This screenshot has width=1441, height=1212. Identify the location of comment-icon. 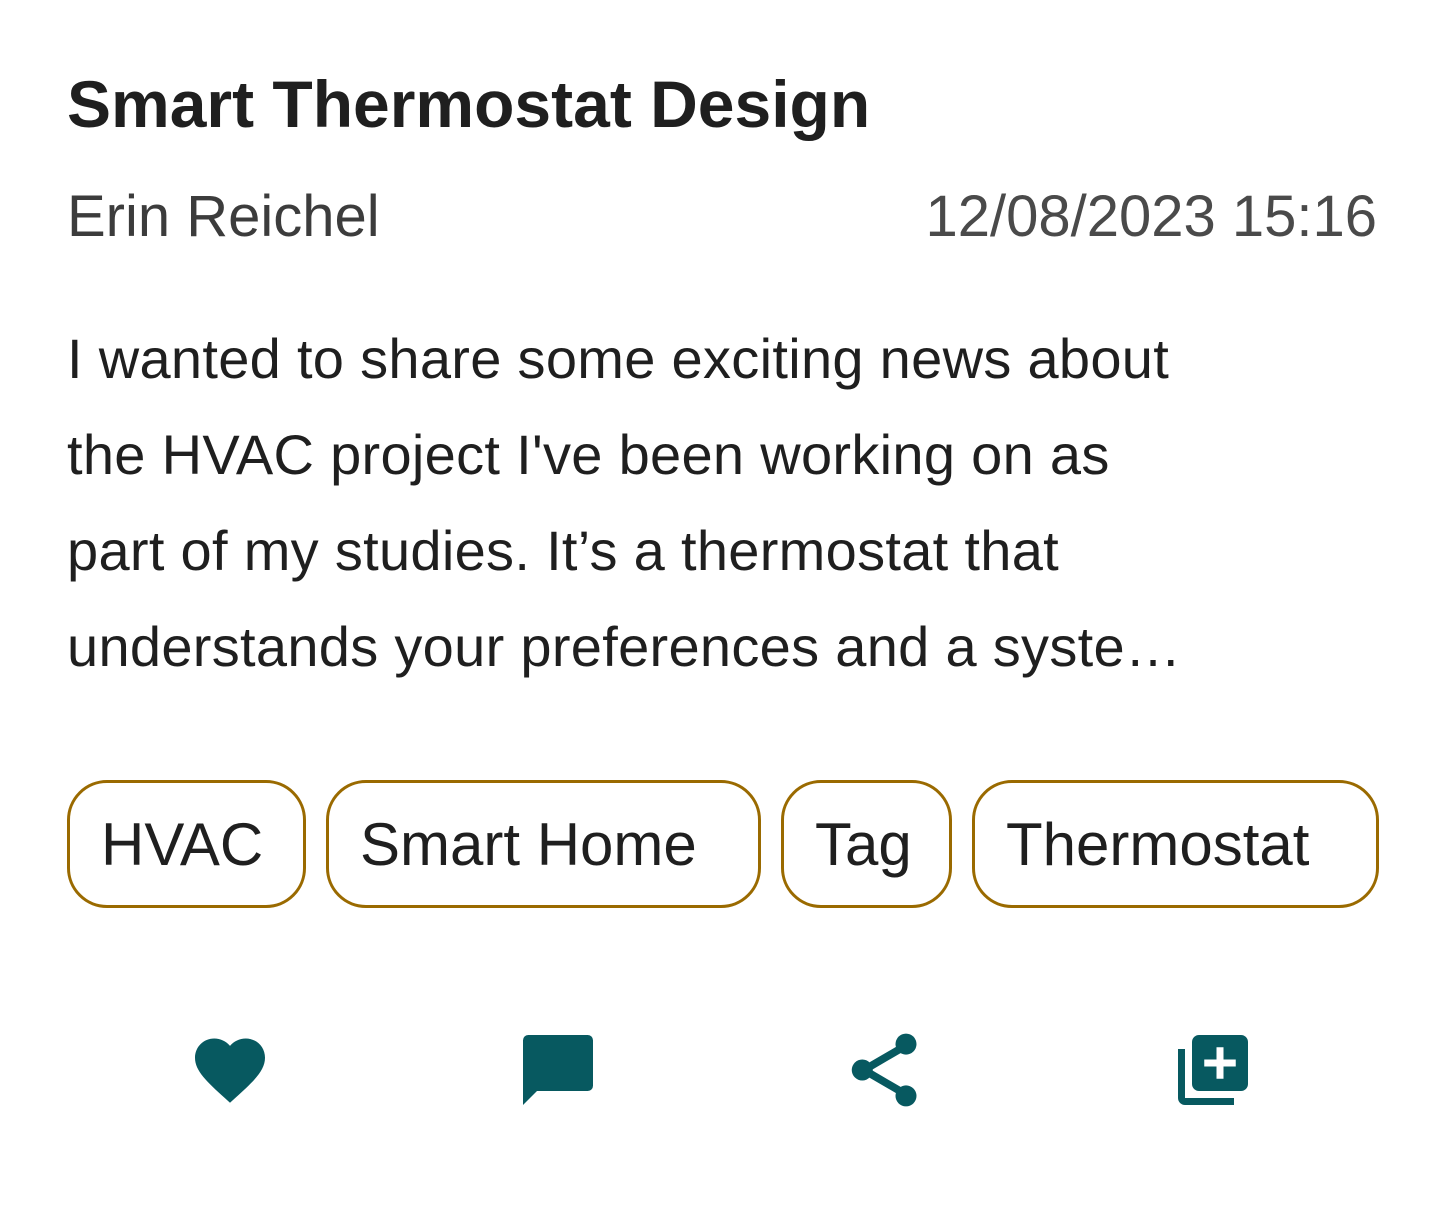
(558, 1070).